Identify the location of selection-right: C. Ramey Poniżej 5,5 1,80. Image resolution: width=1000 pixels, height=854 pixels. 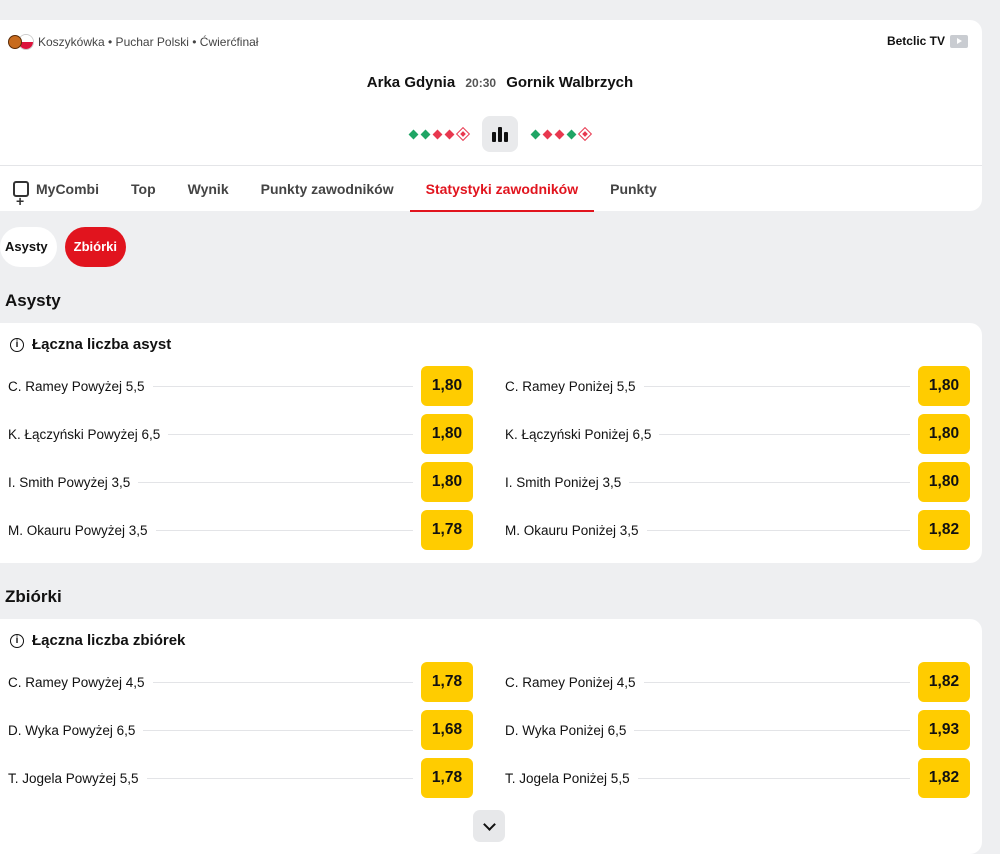
(737, 386).